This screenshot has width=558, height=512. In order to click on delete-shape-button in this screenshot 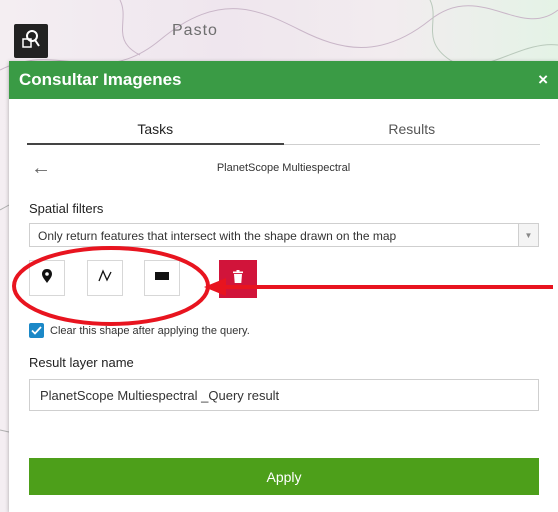, I will do `click(238, 279)`.